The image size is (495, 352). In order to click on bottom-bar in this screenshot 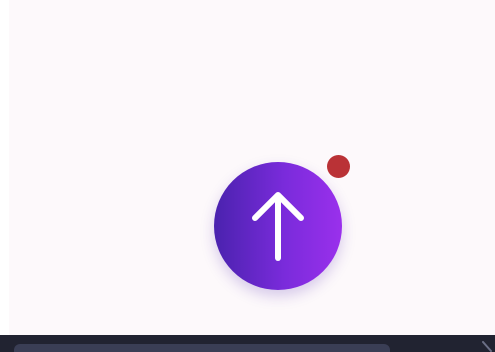, I will do `click(247, 343)`.